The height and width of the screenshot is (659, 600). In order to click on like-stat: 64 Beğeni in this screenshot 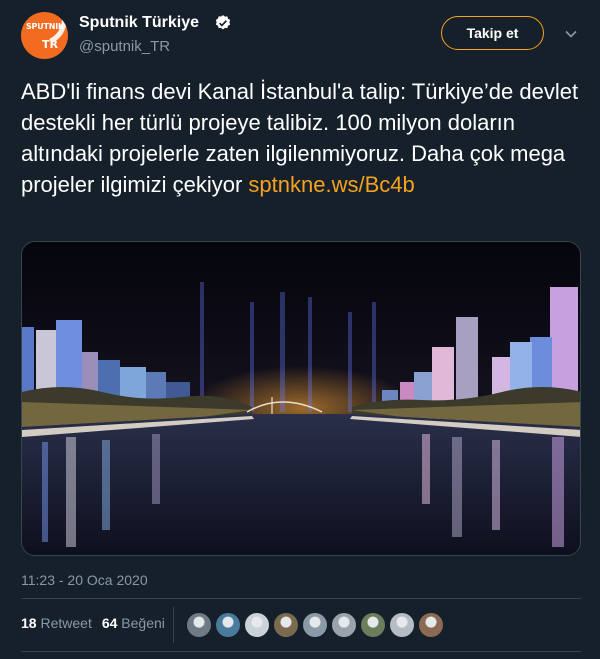, I will do `click(133, 623)`.